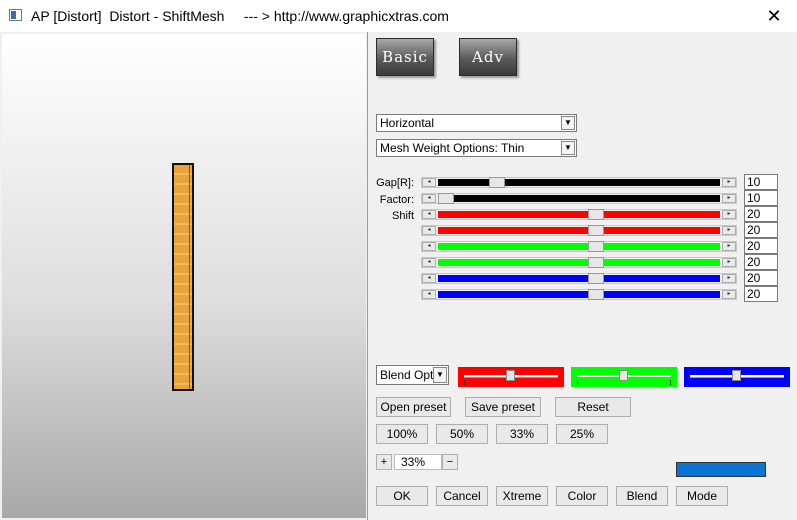 This screenshot has width=797, height=520. I want to click on slider-7: ◂ ▸, so click(579, 278).